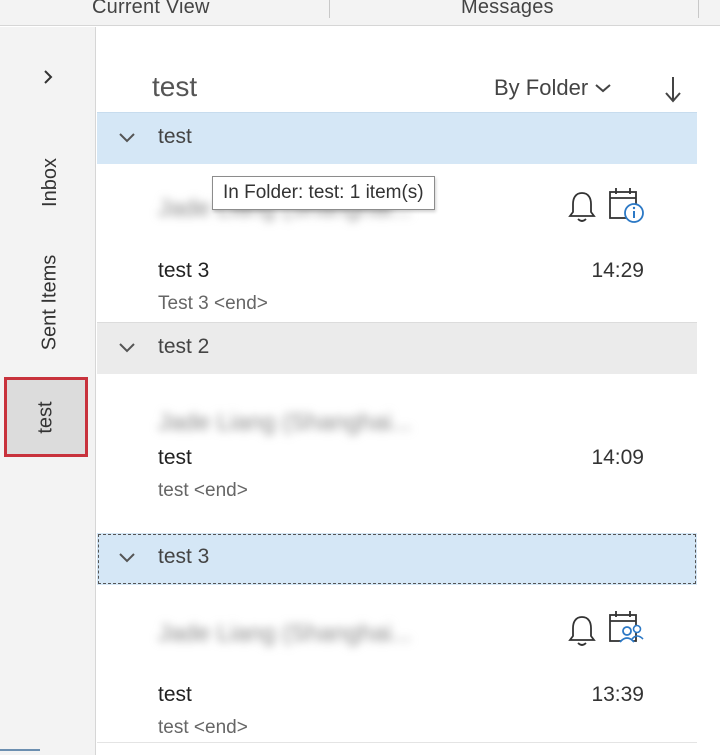 Image resolution: width=720 pixels, height=755 pixels. I want to click on folder-pane: Inbox Sent Items test, so click(48, 391).